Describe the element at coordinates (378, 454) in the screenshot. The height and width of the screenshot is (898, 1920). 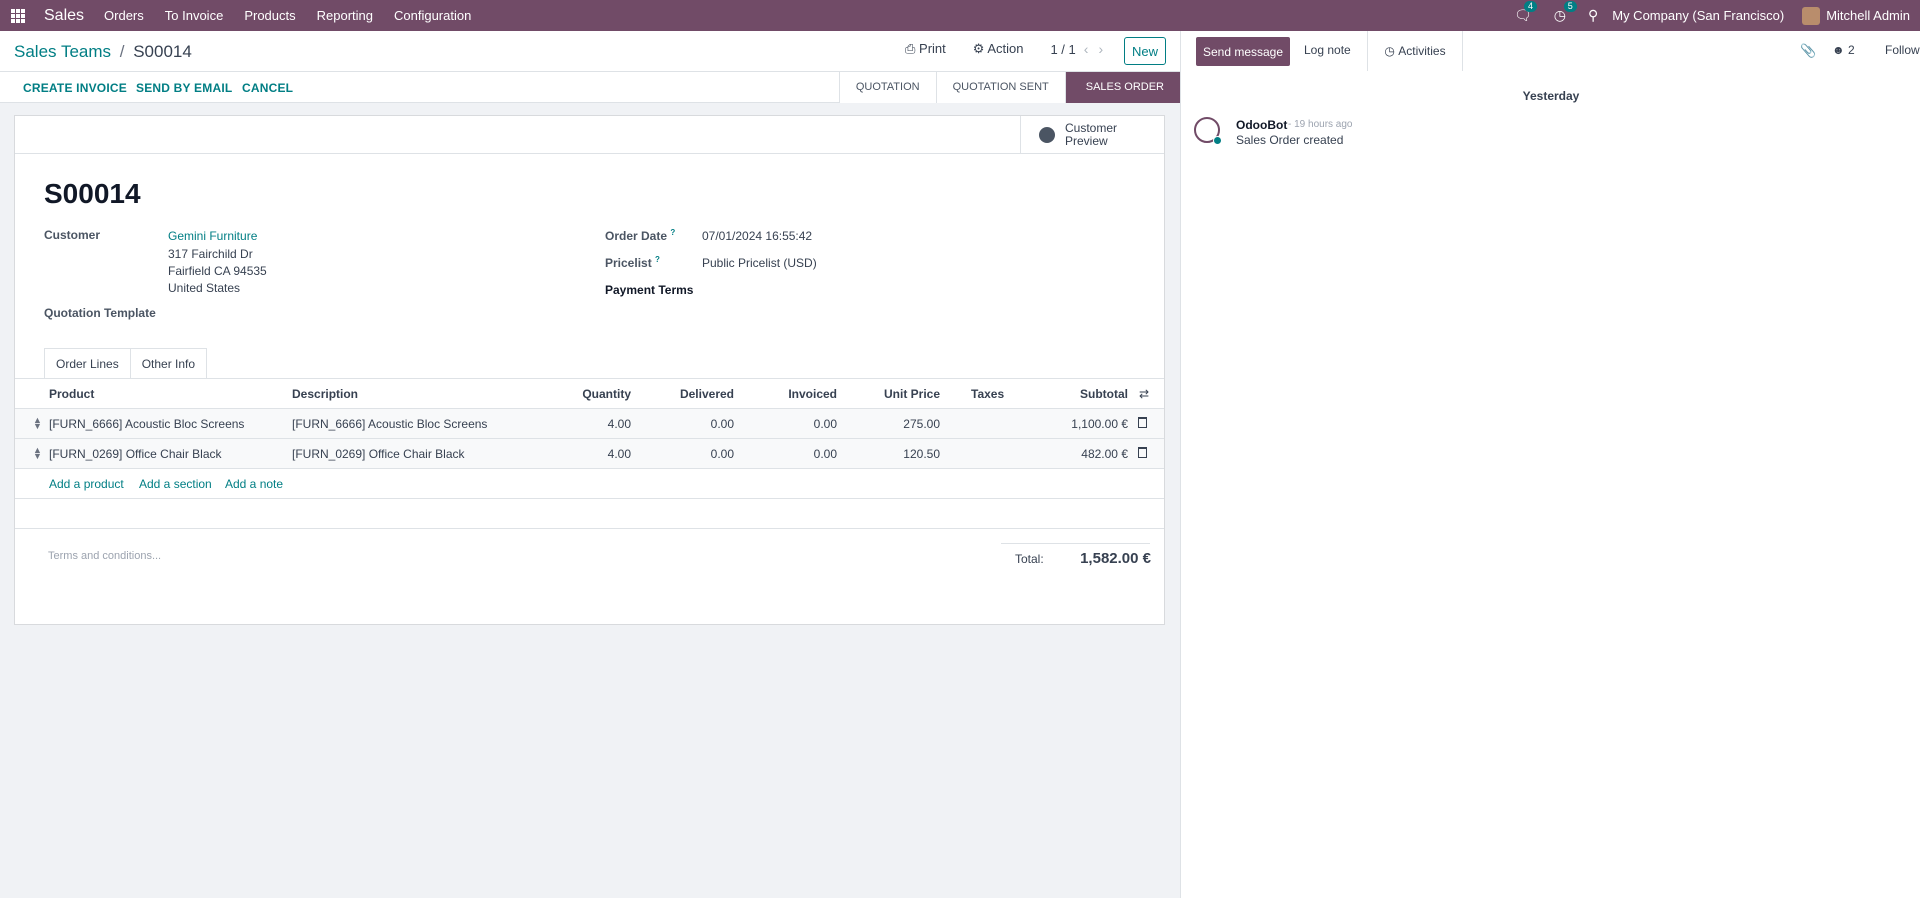
I see `row-description: [FURN_0269] Office Chair Black` at that location.